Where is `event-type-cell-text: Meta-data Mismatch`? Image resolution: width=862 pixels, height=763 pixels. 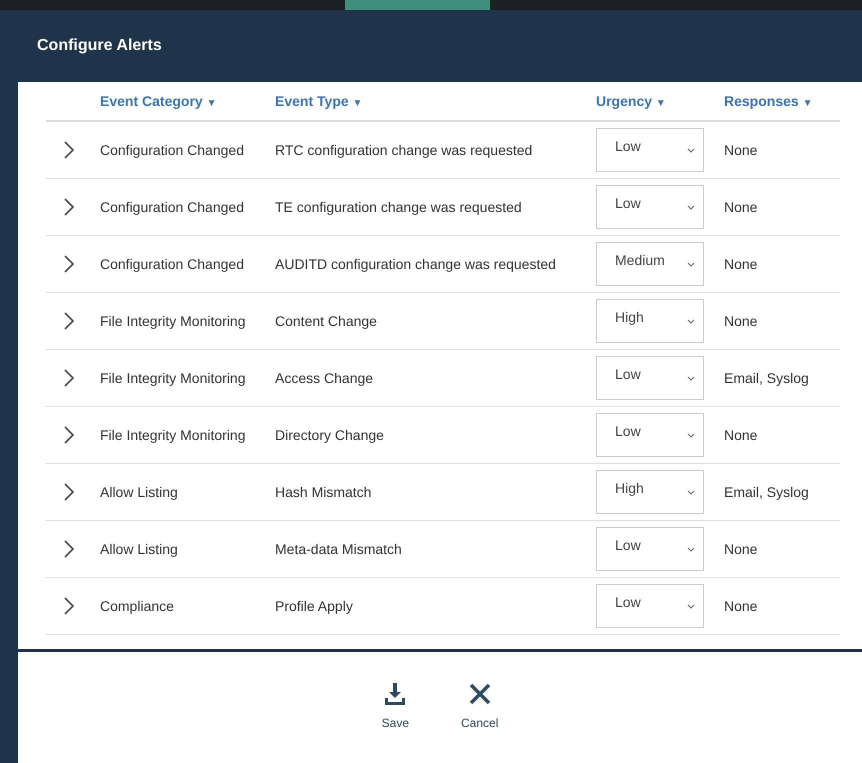 event-type-cell-text: Meta-data Mismatch is located at coordinates (339, 549).